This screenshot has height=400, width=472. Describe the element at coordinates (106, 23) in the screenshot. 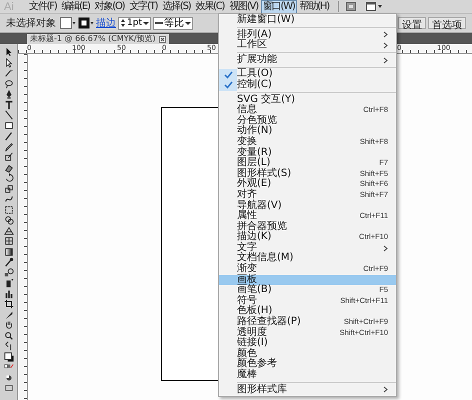

I see `stroke-link: 描边` at that location.